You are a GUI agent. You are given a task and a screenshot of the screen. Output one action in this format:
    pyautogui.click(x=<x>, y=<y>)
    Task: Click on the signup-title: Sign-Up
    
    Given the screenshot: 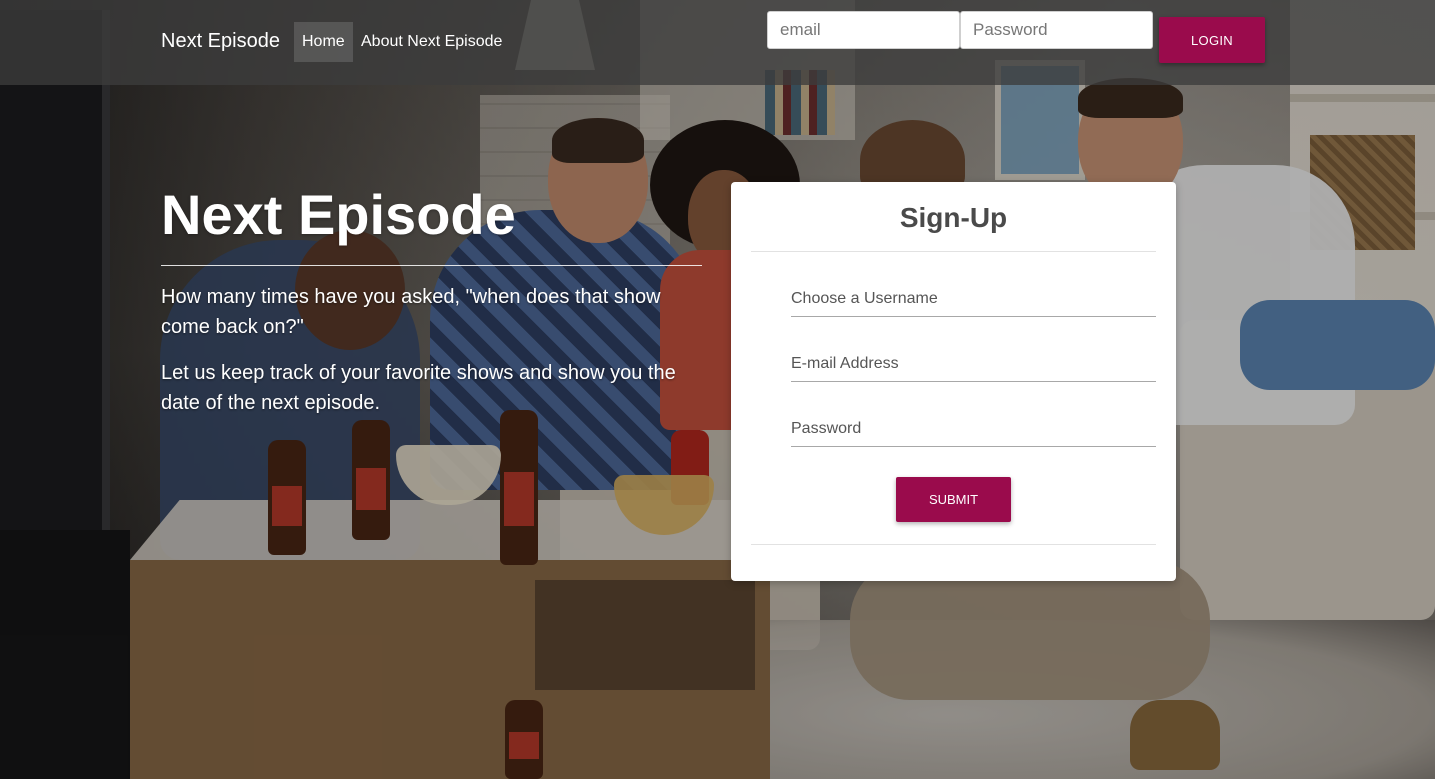 What is the action you would take?
    pyautogui.click(x=953, y=217)
    